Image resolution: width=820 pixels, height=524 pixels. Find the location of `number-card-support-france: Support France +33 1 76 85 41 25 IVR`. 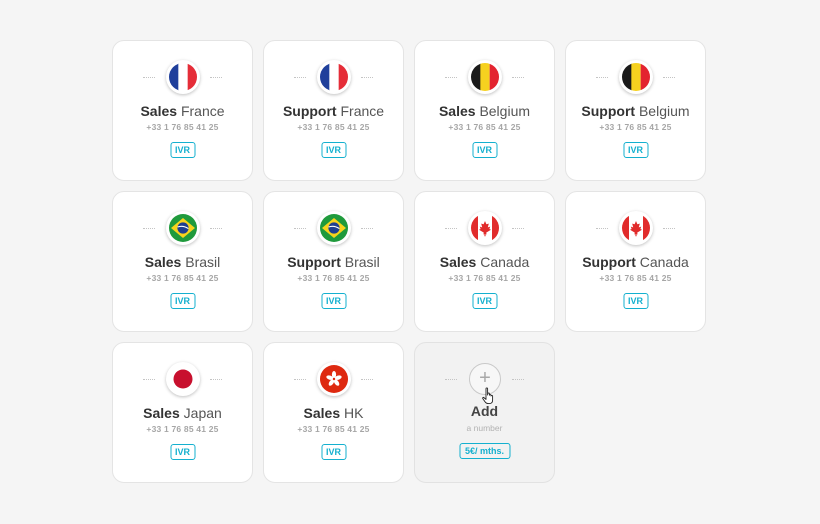

number-card-support-france: Support France +33 1 76 85 41 25 IVR is located at coordinates (333, 110).